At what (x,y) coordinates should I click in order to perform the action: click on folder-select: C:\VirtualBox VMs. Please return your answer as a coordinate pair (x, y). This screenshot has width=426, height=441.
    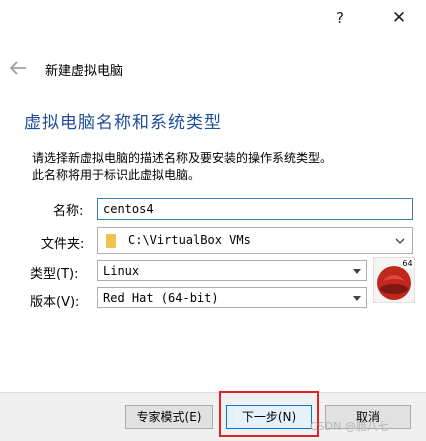
    Looking at the image, I should click on (255, 240).